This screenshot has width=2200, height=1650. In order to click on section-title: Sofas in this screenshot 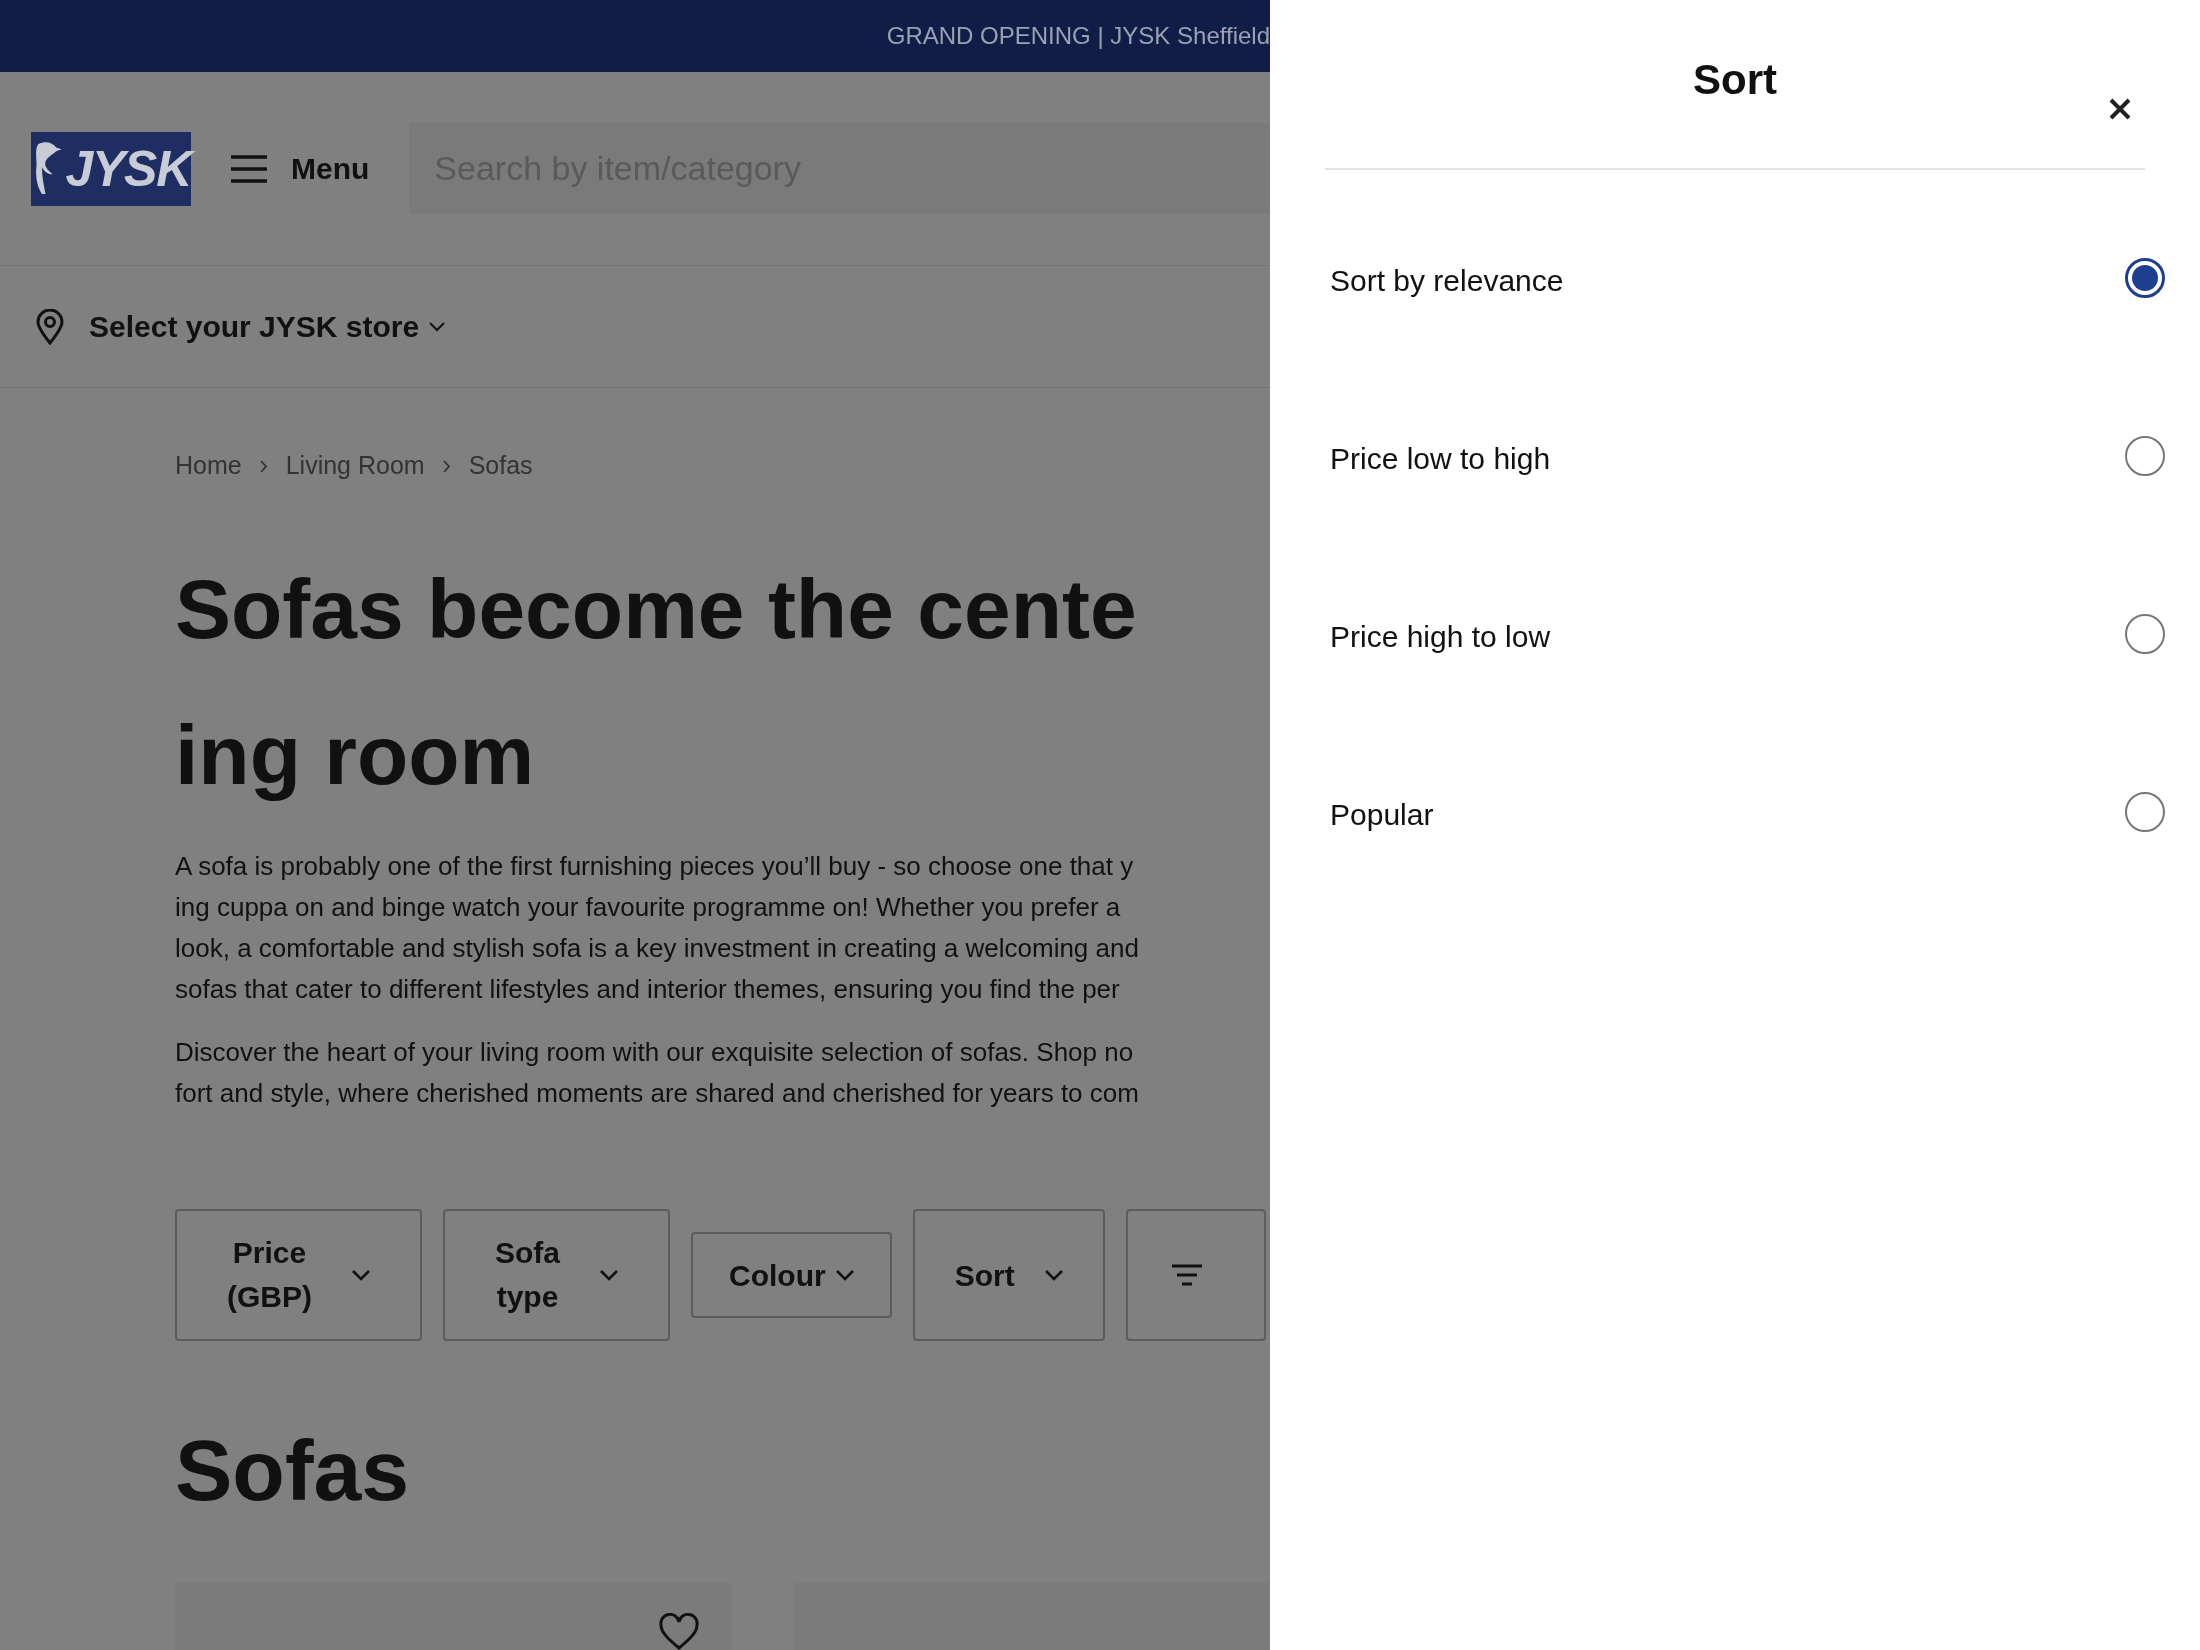, I will do `click(293, 1470)`.